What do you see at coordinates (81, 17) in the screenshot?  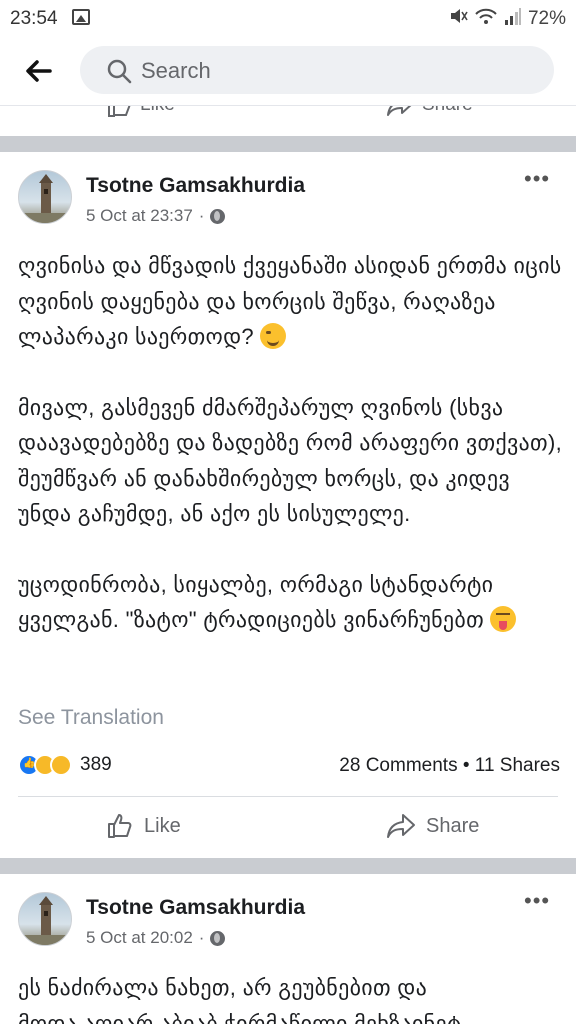 I see `gallery-icon` at bounding box center [81, 17].